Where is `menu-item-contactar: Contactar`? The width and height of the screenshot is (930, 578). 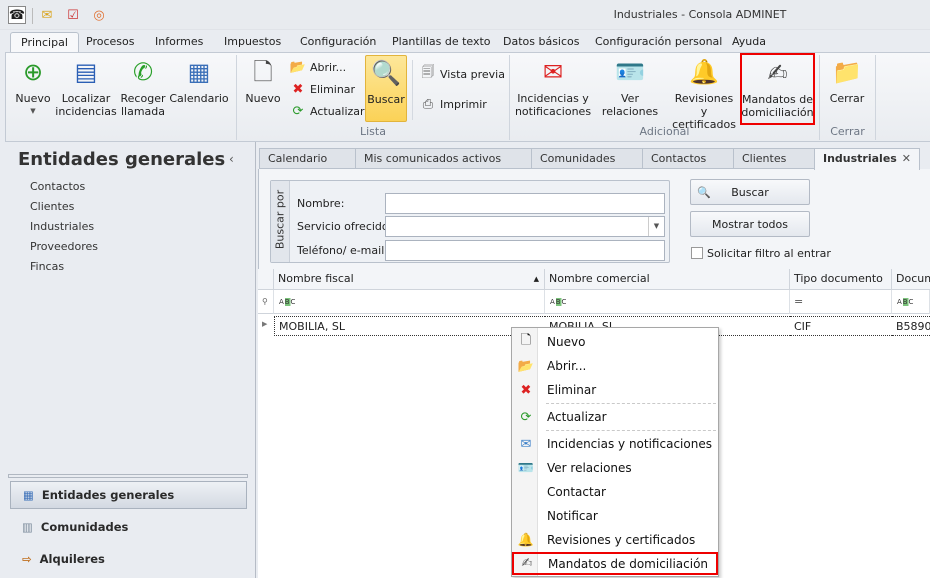 menu-item-contactar: Contactar is located at coordinates (615, 492).